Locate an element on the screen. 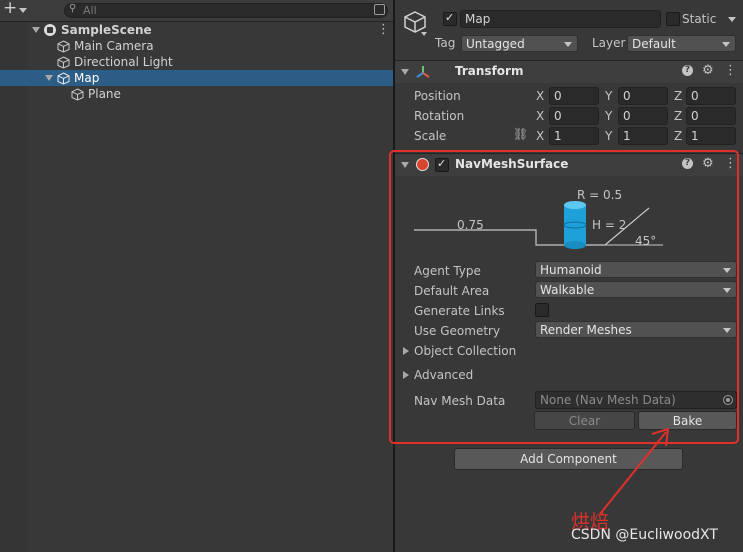  hierarchy-item-map: Map is located at coordinates (196, 78).